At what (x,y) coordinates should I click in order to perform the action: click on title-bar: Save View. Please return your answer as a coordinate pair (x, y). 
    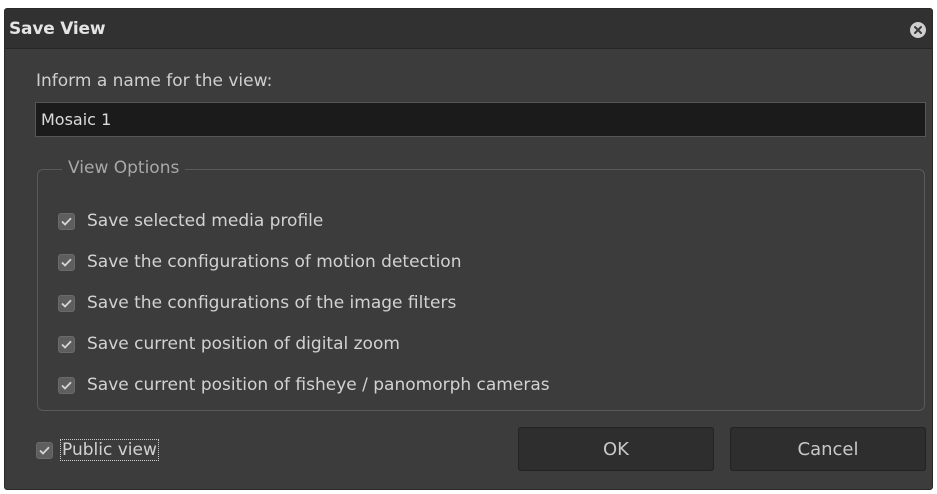
    Looking at the image, I should click on (468, 29).